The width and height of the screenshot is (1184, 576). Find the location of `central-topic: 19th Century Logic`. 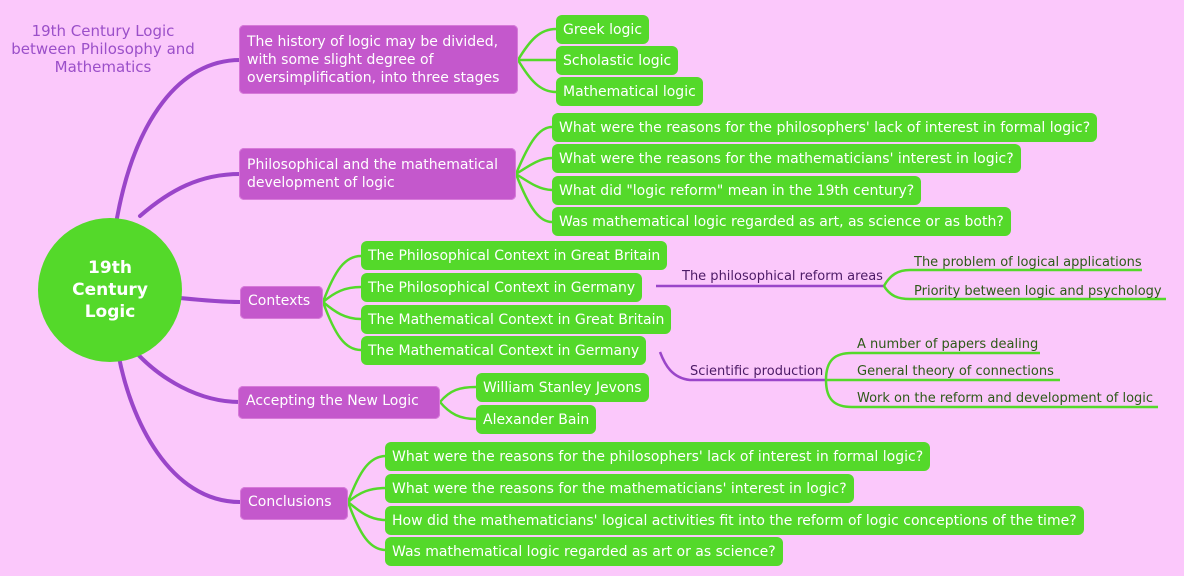

central-topic: 19th Century Logic is located at coordinates (110, 290).